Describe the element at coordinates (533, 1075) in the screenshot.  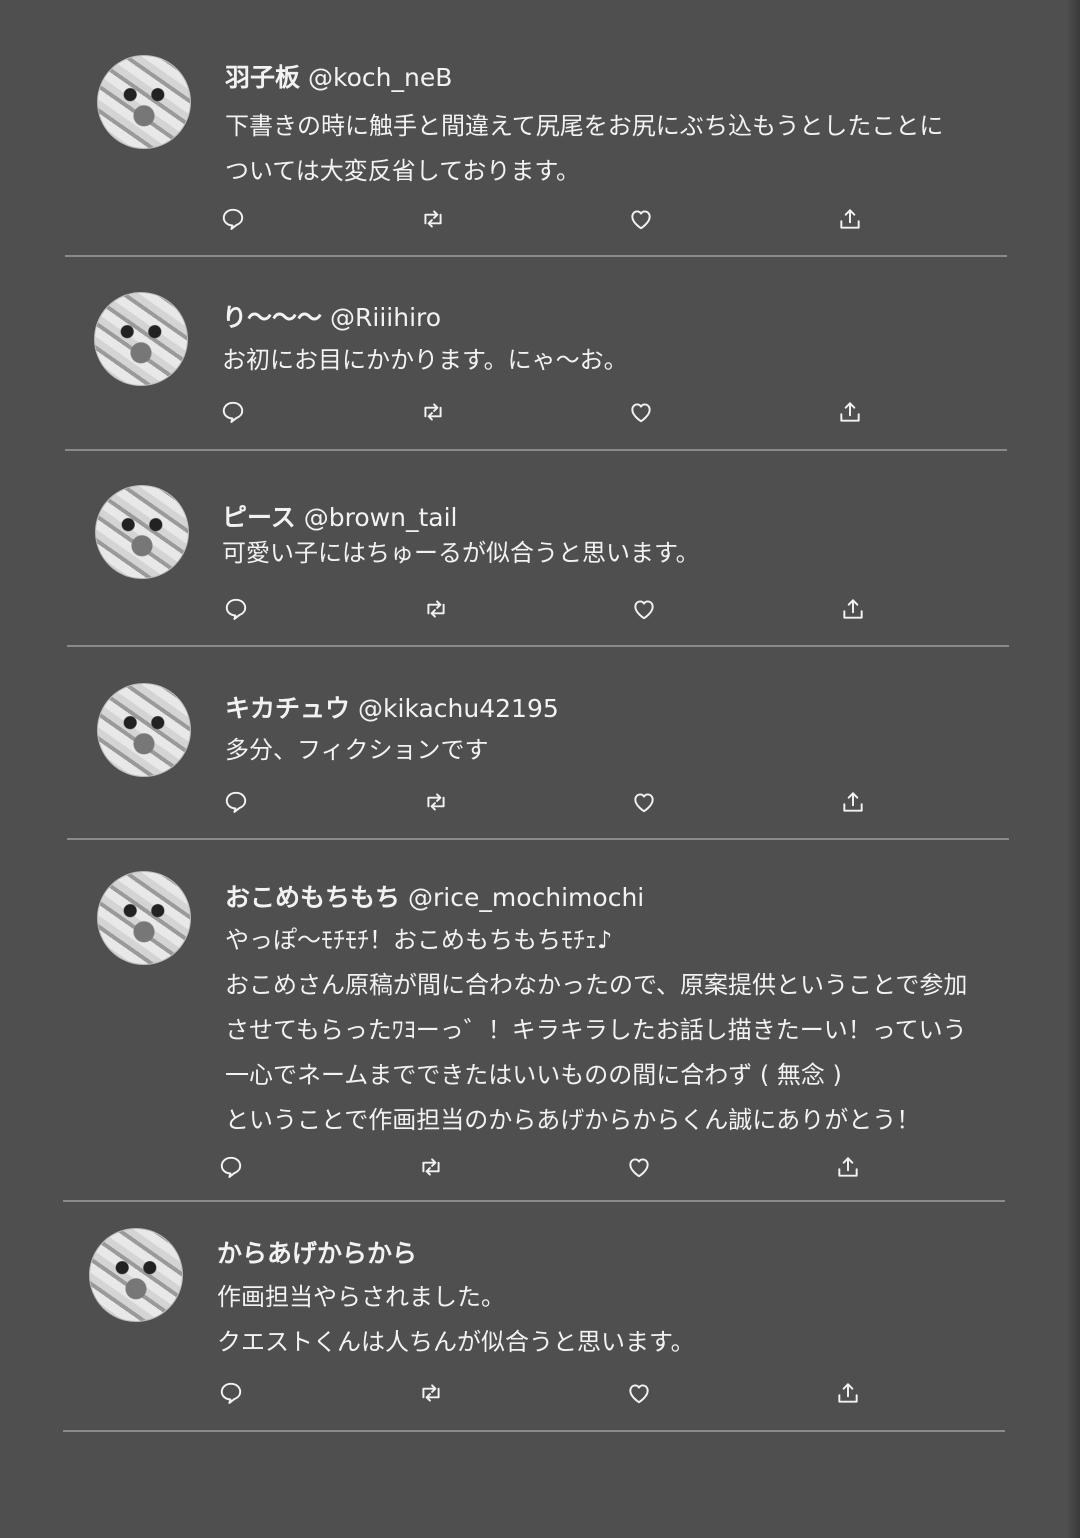
I see `tweet-text-line: 一心でネームまでできたはいいものの間に合わず ( 無念 )` at that location.